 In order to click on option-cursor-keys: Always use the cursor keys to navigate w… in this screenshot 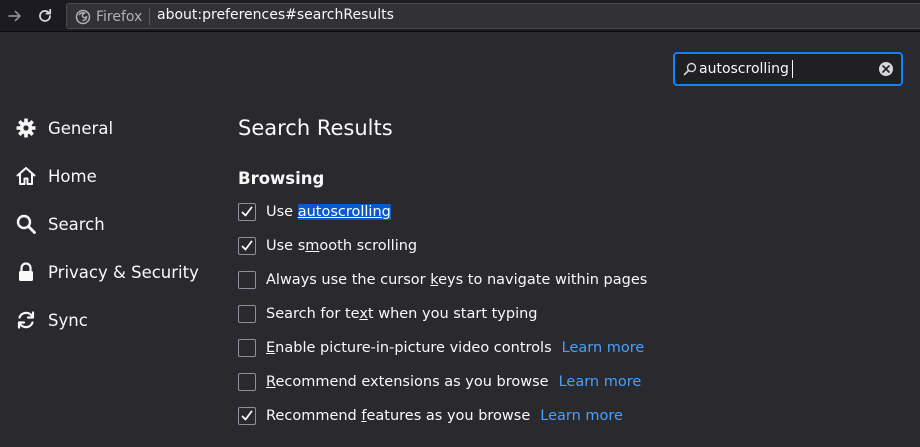, I will do `click(442, 280)`.